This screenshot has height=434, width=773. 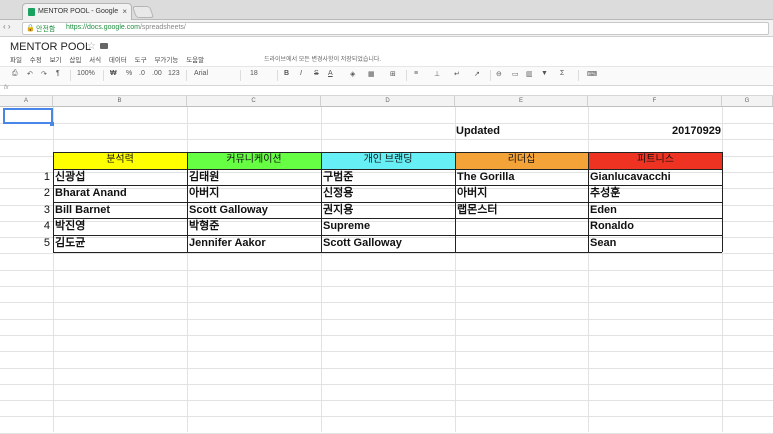 I want to click on text-wrap-icon: ↵, so click(x=457, y=74).